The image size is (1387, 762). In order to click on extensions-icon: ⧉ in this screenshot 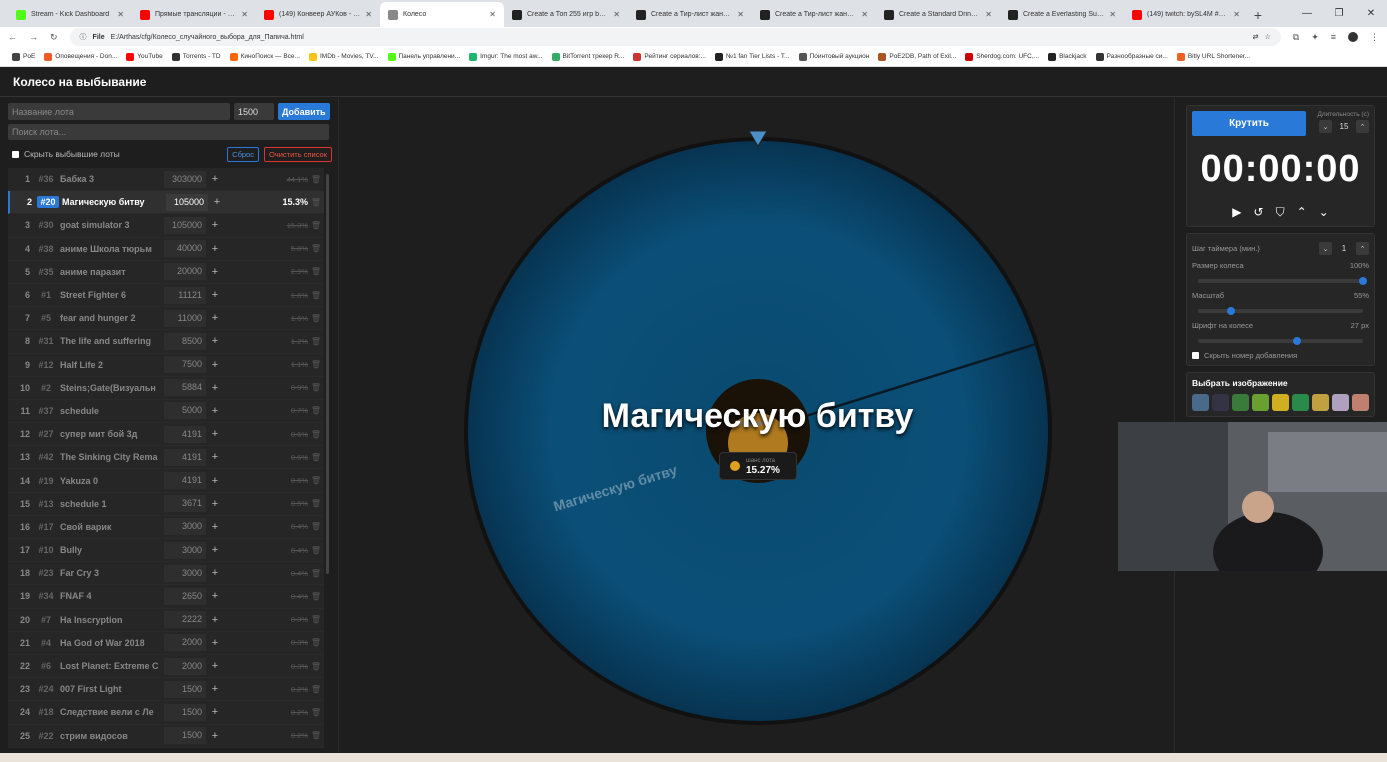, I will do `click(1296, 37)`.